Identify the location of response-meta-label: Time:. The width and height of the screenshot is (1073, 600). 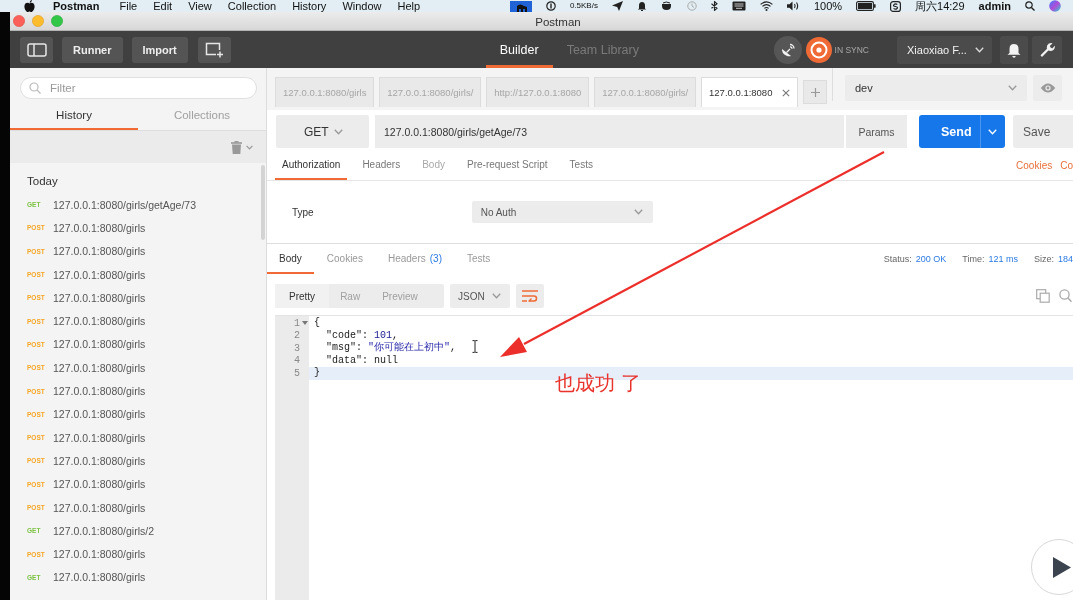
(973, 259).